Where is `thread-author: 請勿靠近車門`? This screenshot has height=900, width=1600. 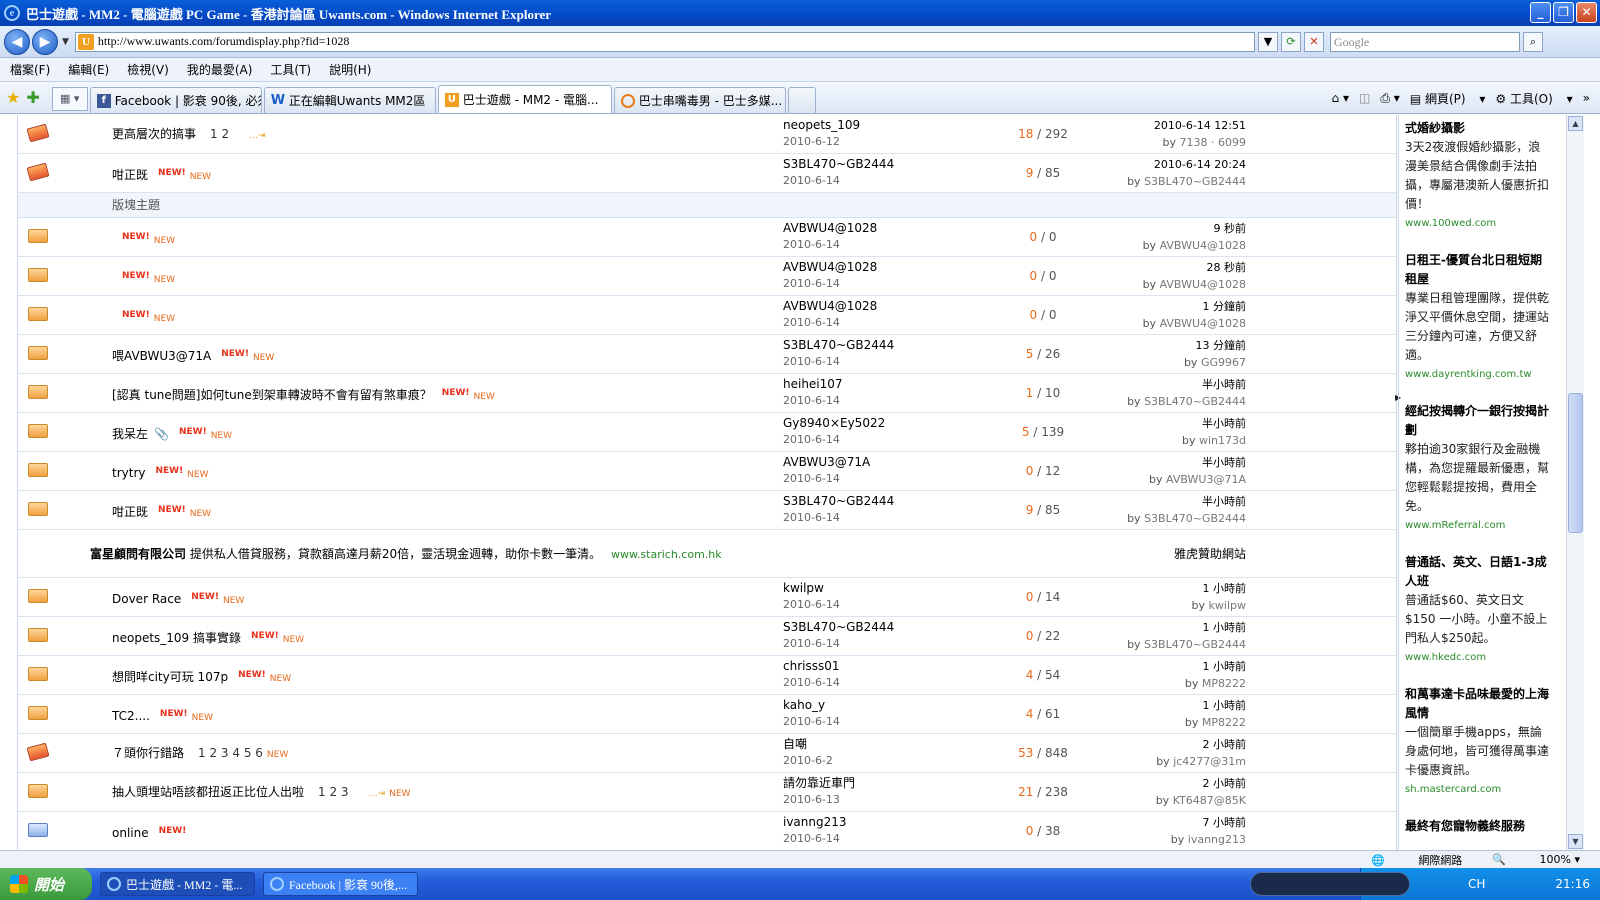 thread-author: 請勿靠近車門 is located at coordinates (819, 783).